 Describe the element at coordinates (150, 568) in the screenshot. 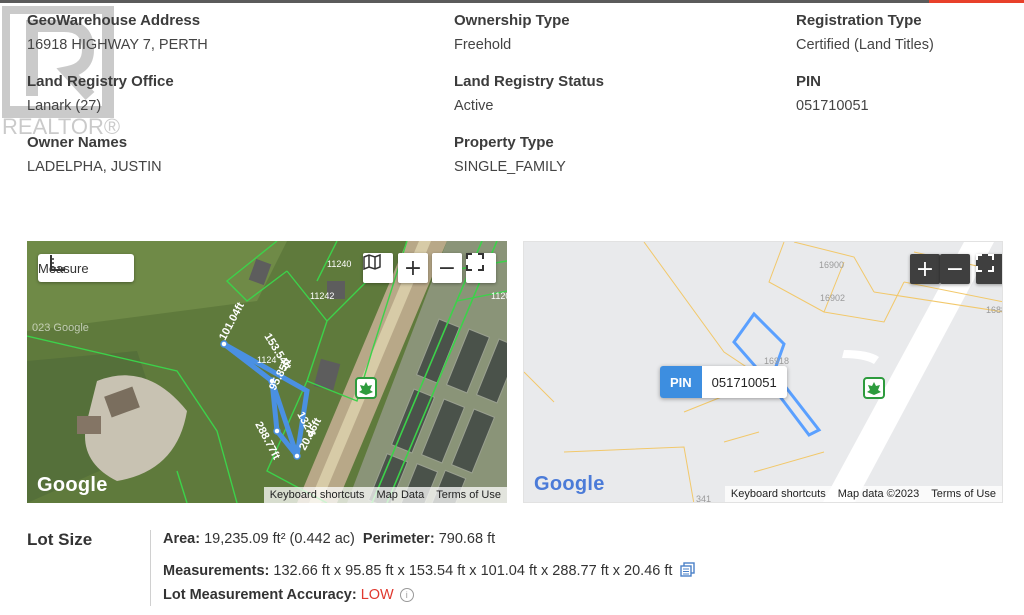

I see `lot-size-divider` at that location.